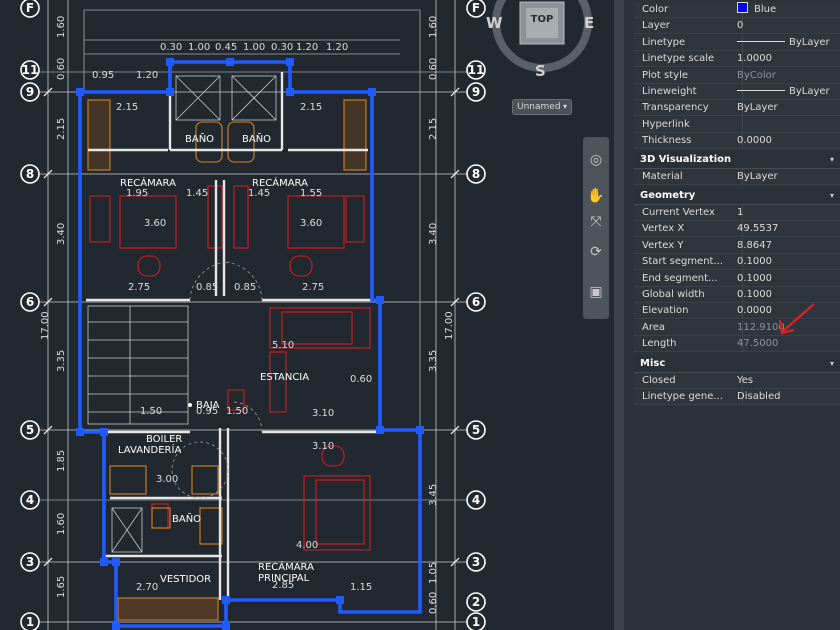 Image resolution: width=840 pixels, height=630 pixels. Describe the element at coordinates (539, 107) in the screenshot. I see `named-view-label: Unnamed` at that location.